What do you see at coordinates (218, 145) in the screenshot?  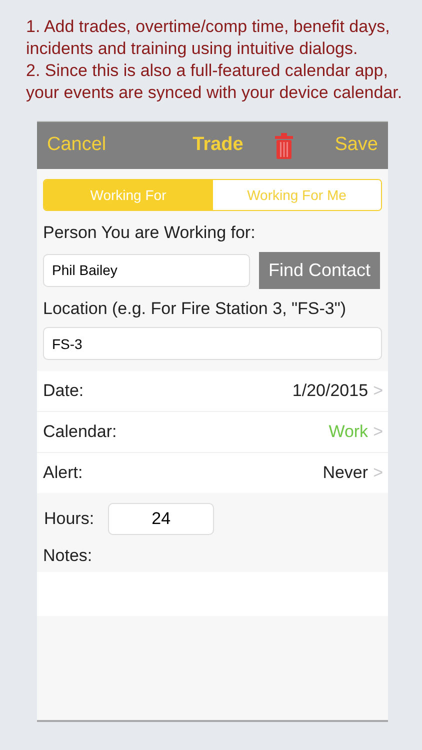 I see `nav-title: Trade` at bounding box center [218, 145].